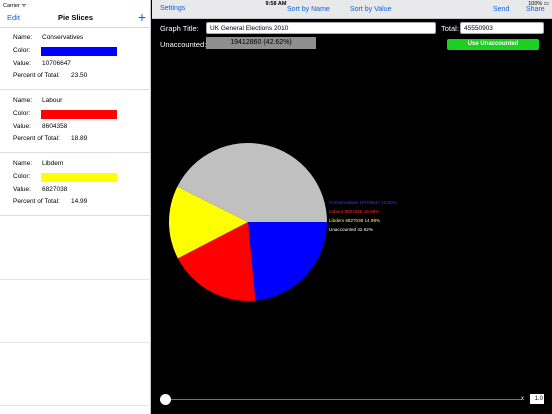  I want to click on clock: 9:58 AM, so click(276, 4).